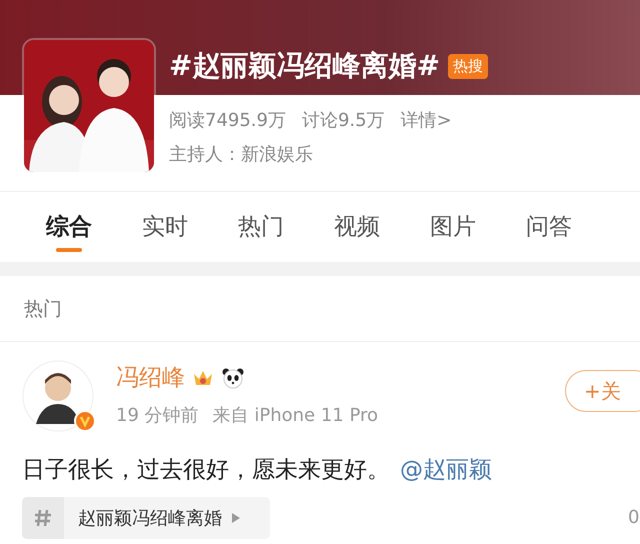 The width and height of the screenshot is (640, 544). I want to click on count-label: 0, so click(634, 517).